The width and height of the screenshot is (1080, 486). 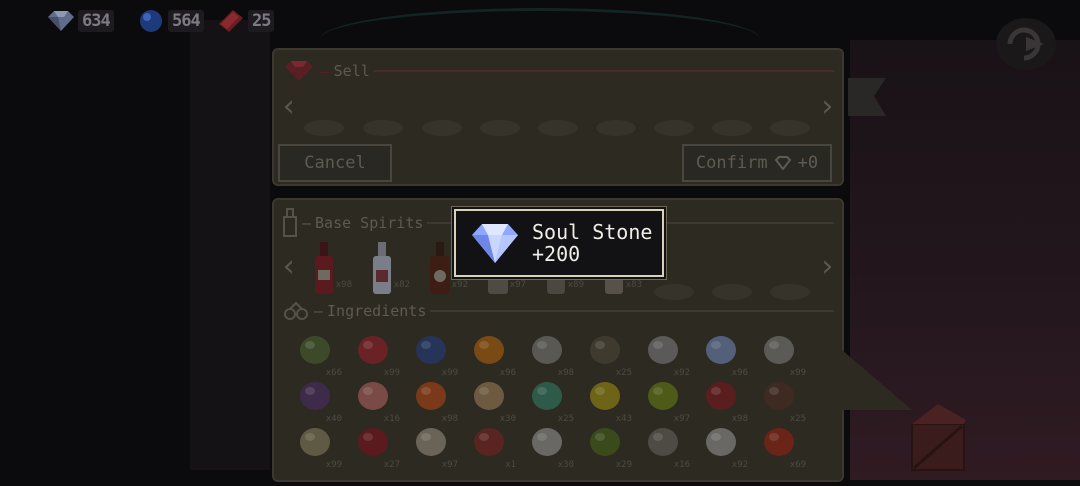 What do you see at coordinates (401, 285) in the screenshot?
I see `item-count: x82` at bounding box center [401, 285].